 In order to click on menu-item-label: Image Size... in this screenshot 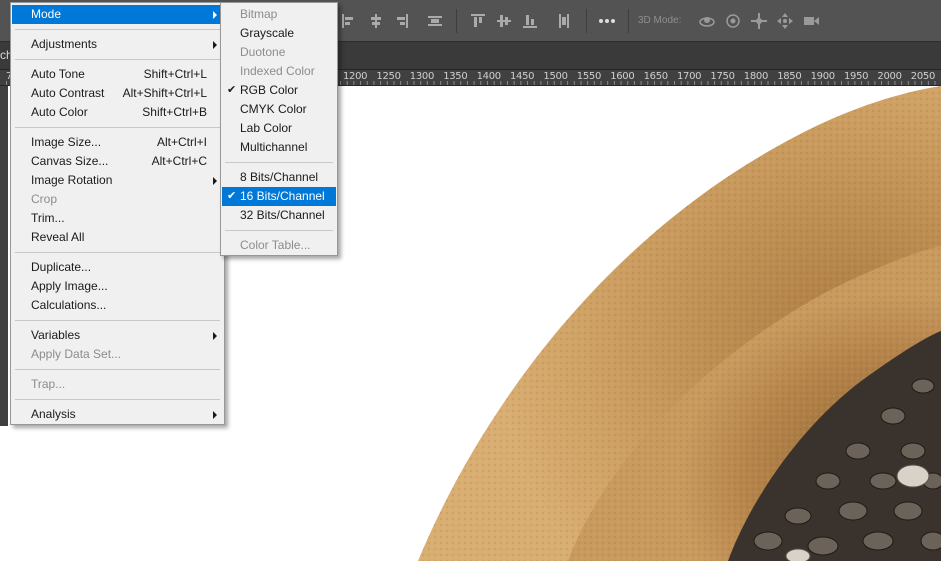, I will do `click(66, 142)`.